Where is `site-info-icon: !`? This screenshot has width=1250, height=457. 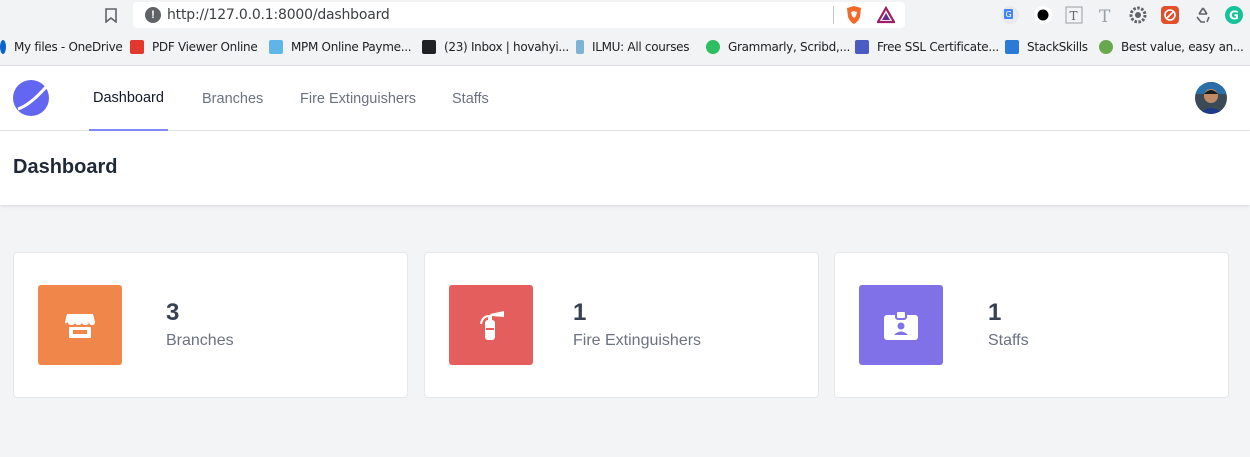 site-info-icon: ! is located at coordinates (153, 15).